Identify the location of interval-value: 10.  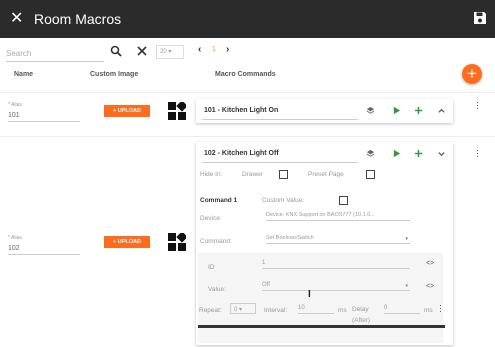
(301, 308).